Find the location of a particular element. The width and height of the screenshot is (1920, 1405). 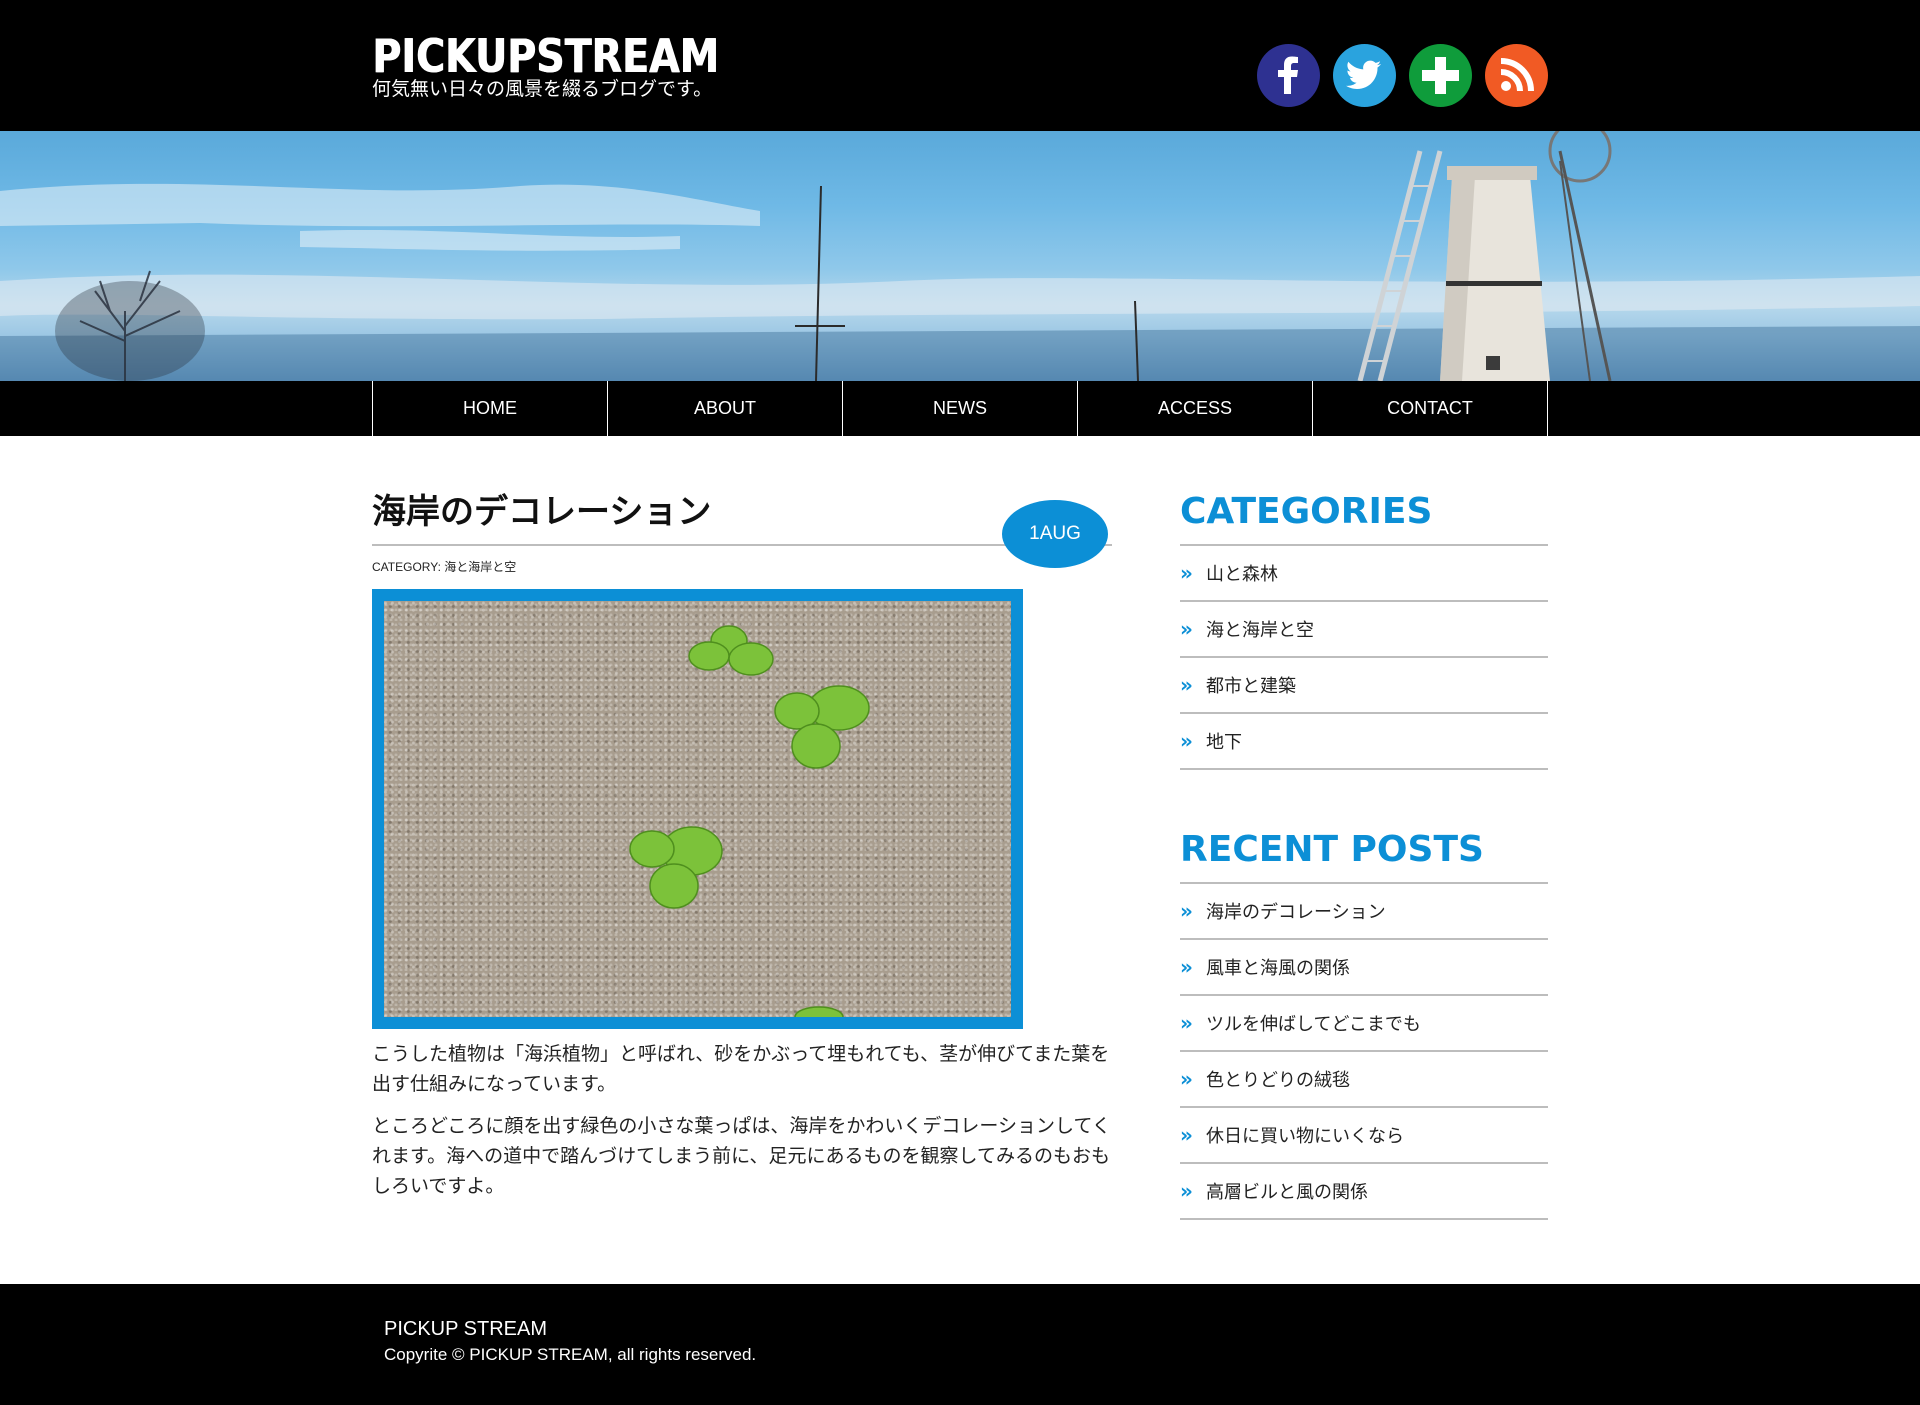

recent-post-item: » 休日に買い物にいくなら is located at coordinates (1364, 1136).